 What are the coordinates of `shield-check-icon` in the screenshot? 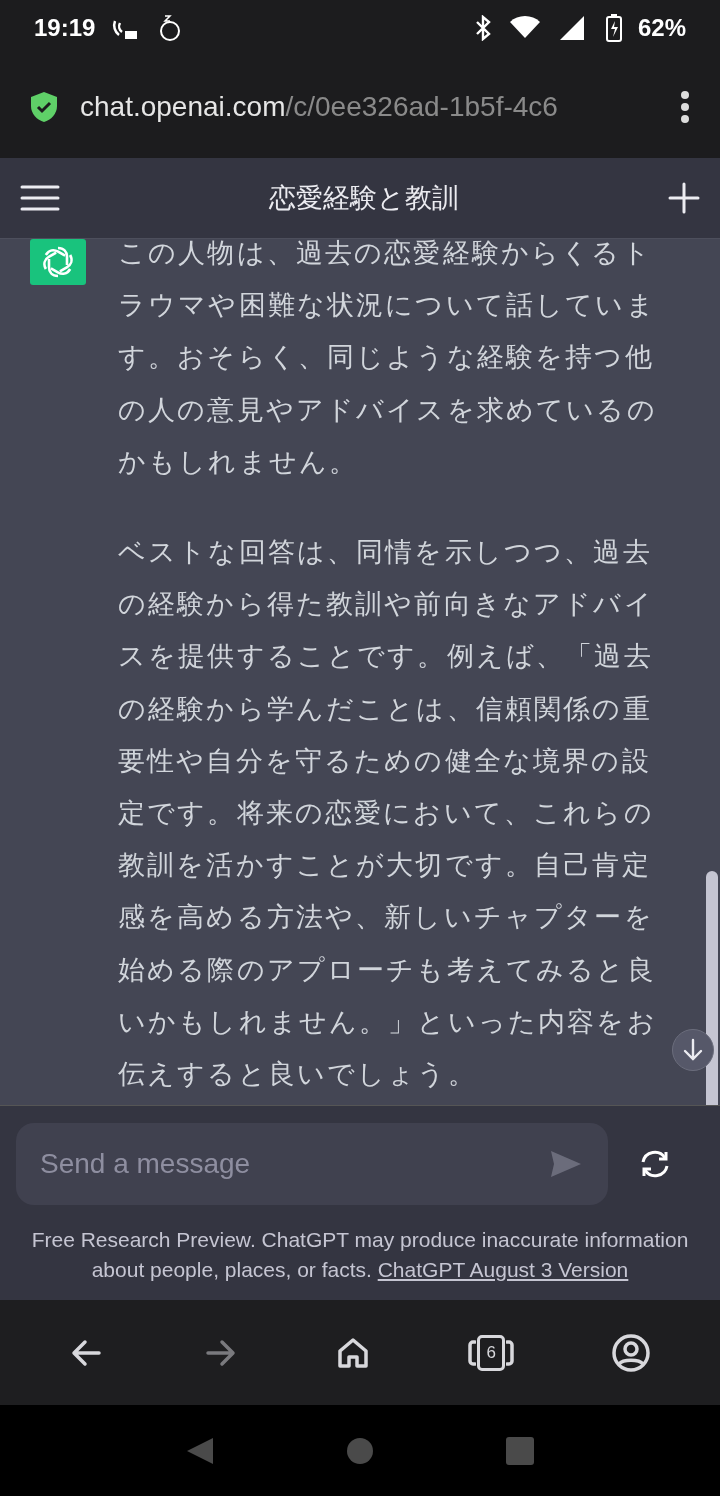 It's located at (44, 107).